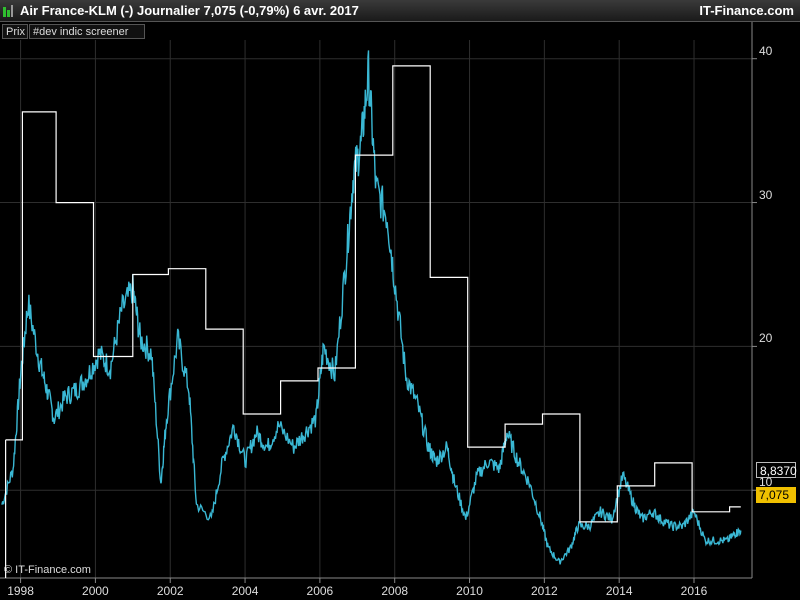 This screenshot has width=800, height=600. What do you see at coordinates (776, 495) in the screenshot?
I see `last-price-flag: 7,075` at bounding box center [776, 495].